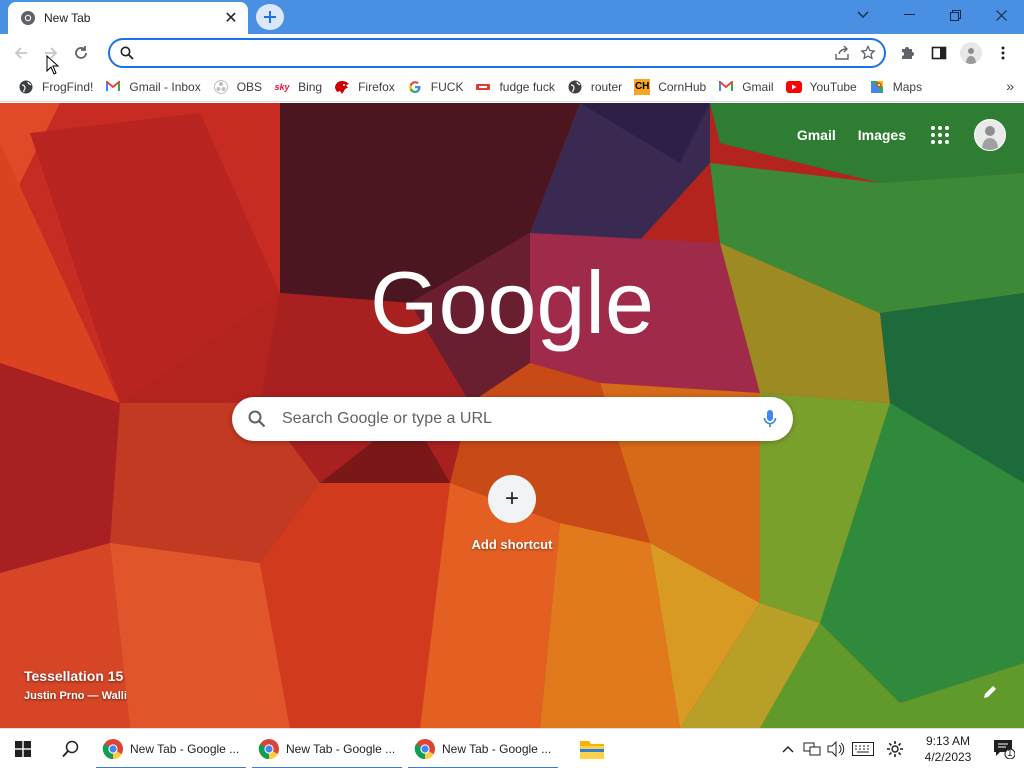 This screenshot has width=1024, height=768. Describe the element at coordinates (237, 87) in the screenshot. I see `bookmark-obs: OBS` at that location.